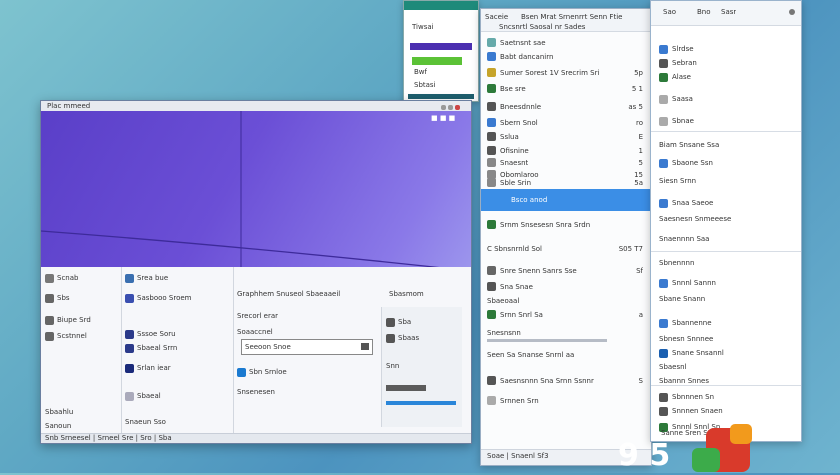 The height and width of the screenshot is (475, 840). Describe the element at coordinates (726, 385) in the screenshot. I see `separator` at that location.